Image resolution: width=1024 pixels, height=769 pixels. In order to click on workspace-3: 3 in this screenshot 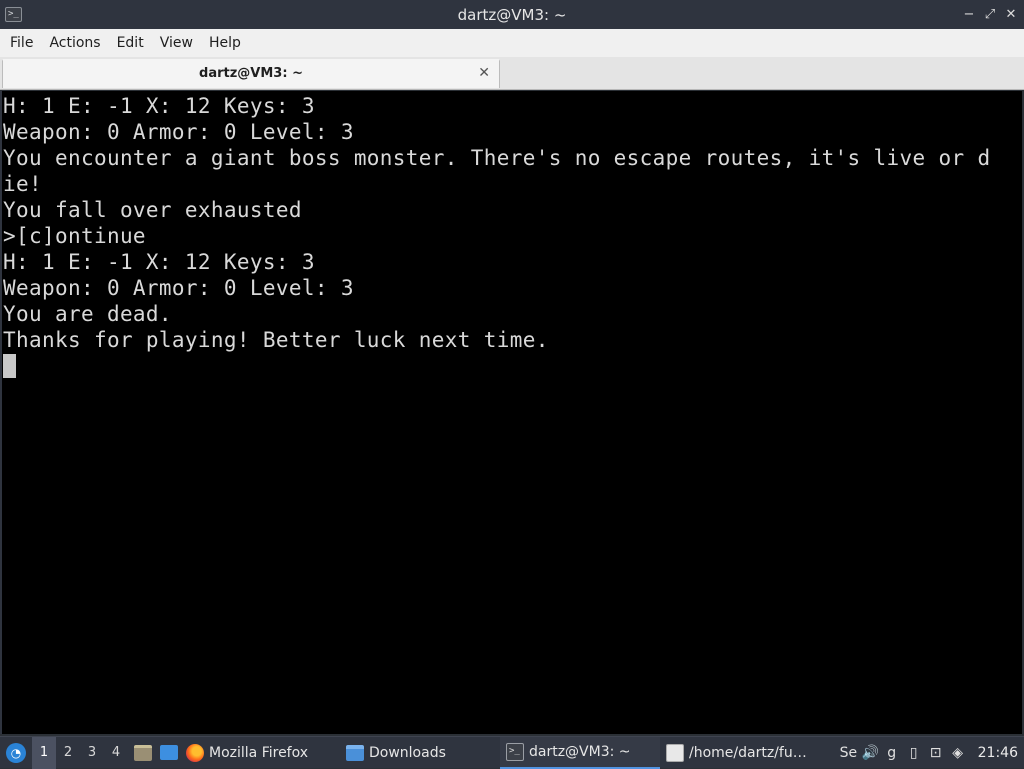, I will do `click(92, 753)`.